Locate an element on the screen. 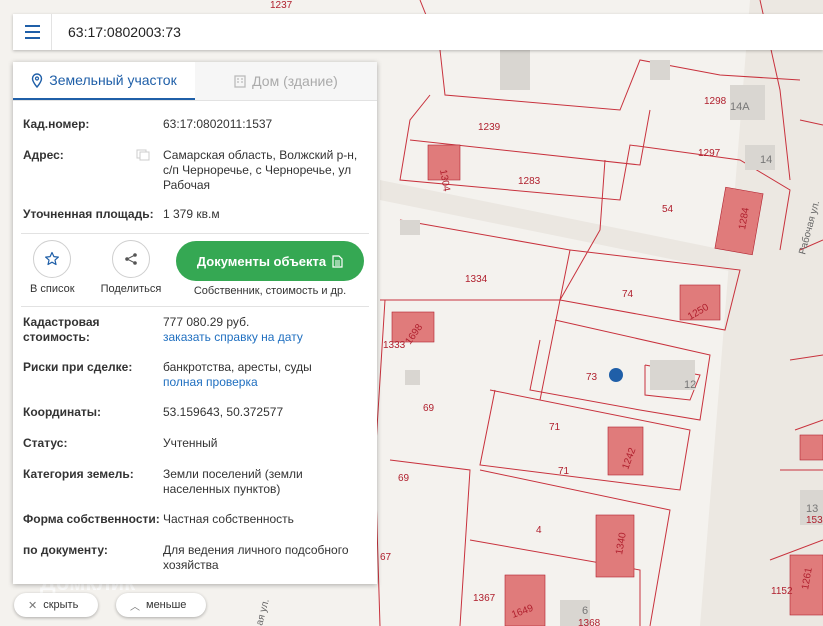  area-value: 1 379 кв.м is located at coordinates (191, 214).